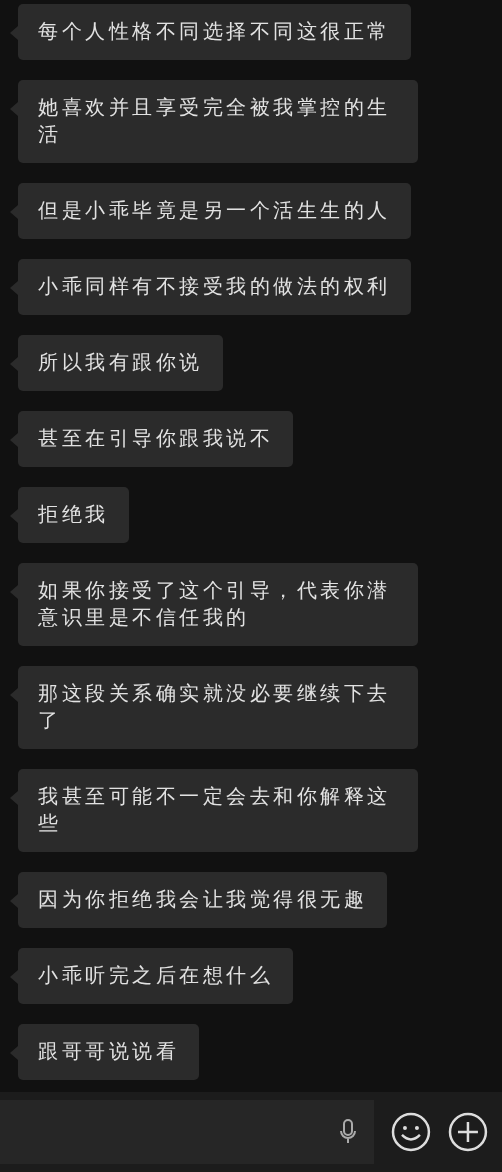 The height and width of the screenshot is (1172, 502). I want to click on message-bubble: 那这段关系确实就没必要继续下去了, so click(214, 707).